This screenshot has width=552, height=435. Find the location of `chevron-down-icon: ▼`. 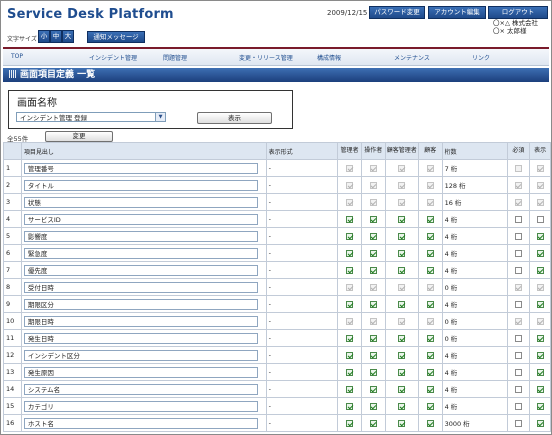

chevron-down-icon: ▼ is located at coordinates (160, 117).